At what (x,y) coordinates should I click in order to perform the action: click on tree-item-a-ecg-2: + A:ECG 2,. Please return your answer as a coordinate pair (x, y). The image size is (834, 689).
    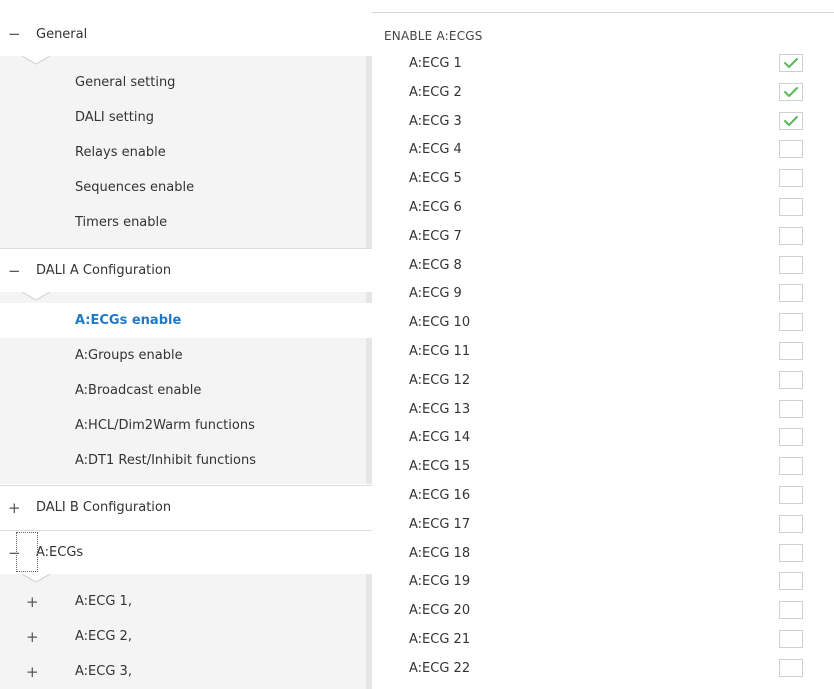
    Looking at the image, I should click on (183, 636).